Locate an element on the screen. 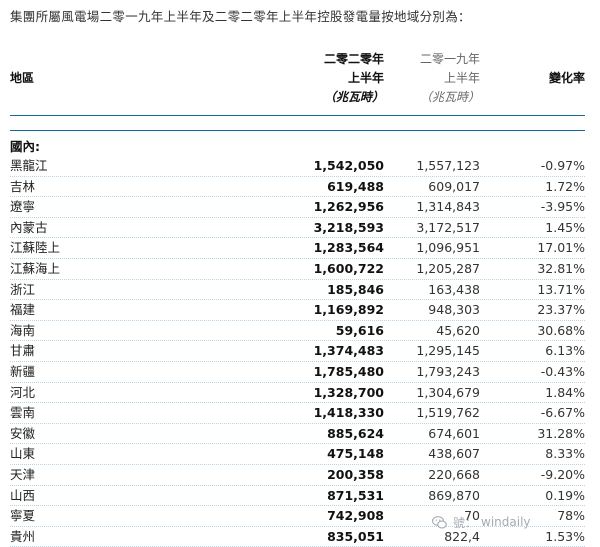 This screenshot has height=547, width=600. table-row: 雲南 1,418,330 1,519,762 -6.67% is located at coordinates (300, 413).